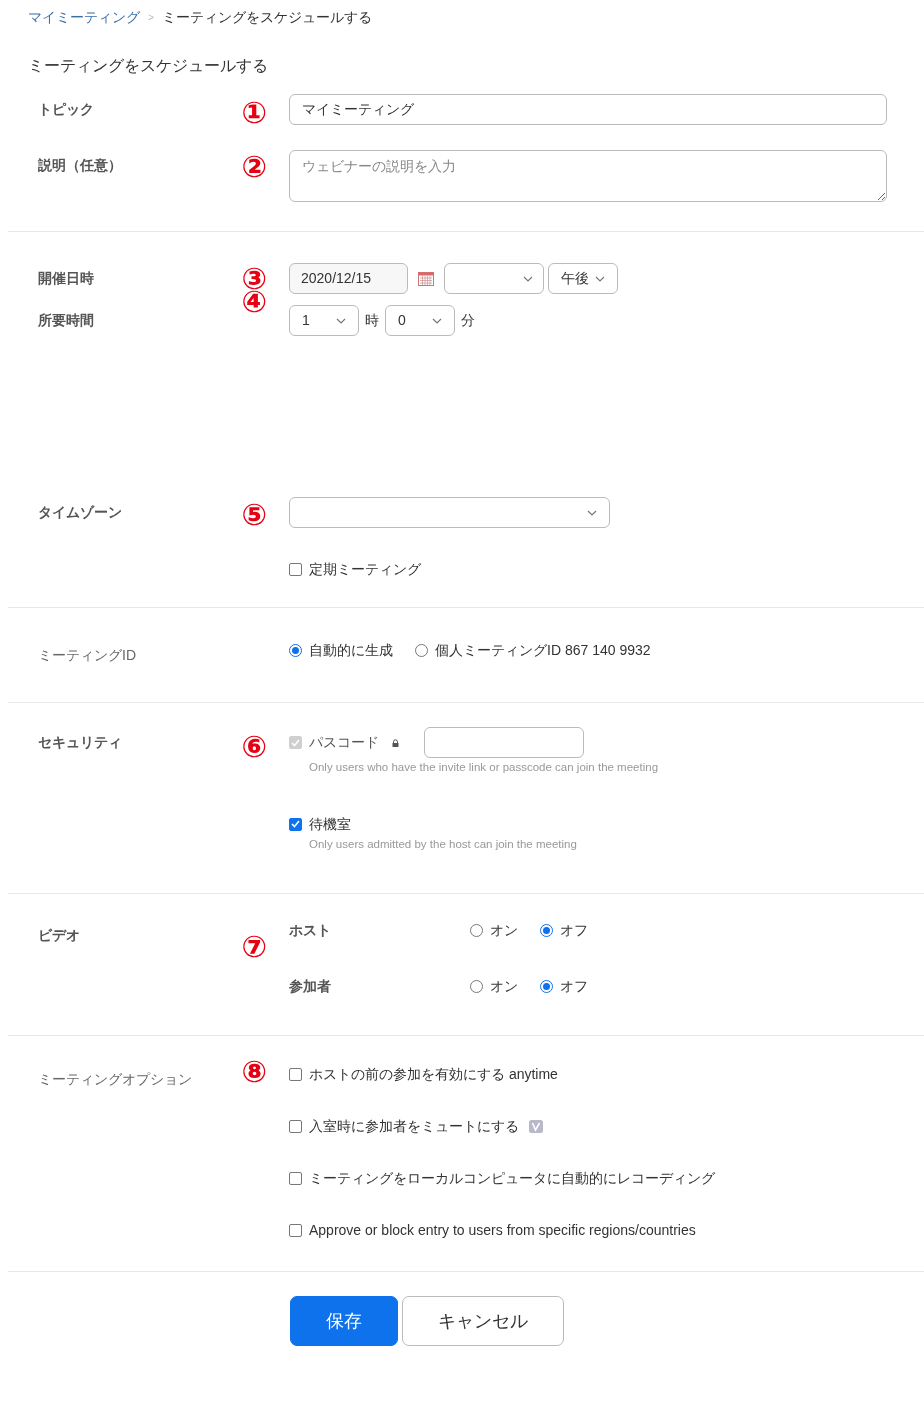 The height and width of the screenshot is (1405, 924). I want to click on field-label: ミーティングID, so click(87, 655).